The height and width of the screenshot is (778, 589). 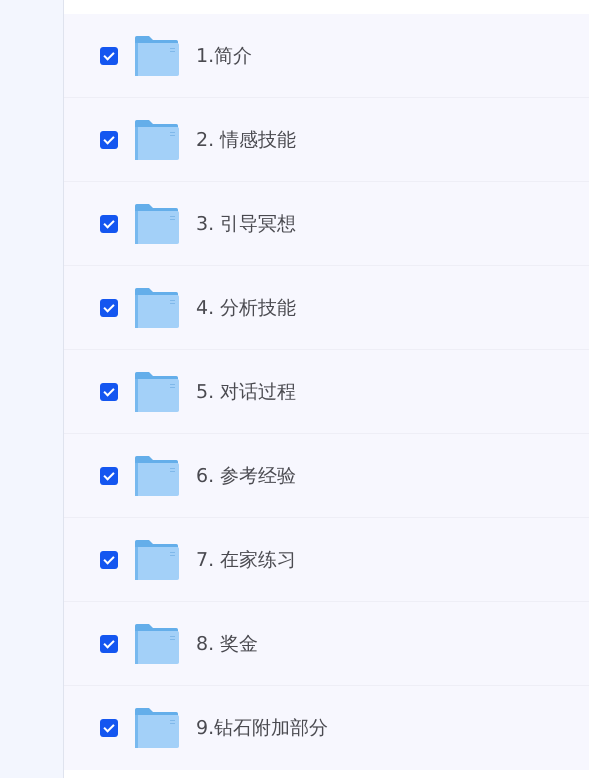 What do you see at coordinates (246, 391) in the screenshot?
I see `folder-name: 5. 对话过程` at bounding box center [246, 391].